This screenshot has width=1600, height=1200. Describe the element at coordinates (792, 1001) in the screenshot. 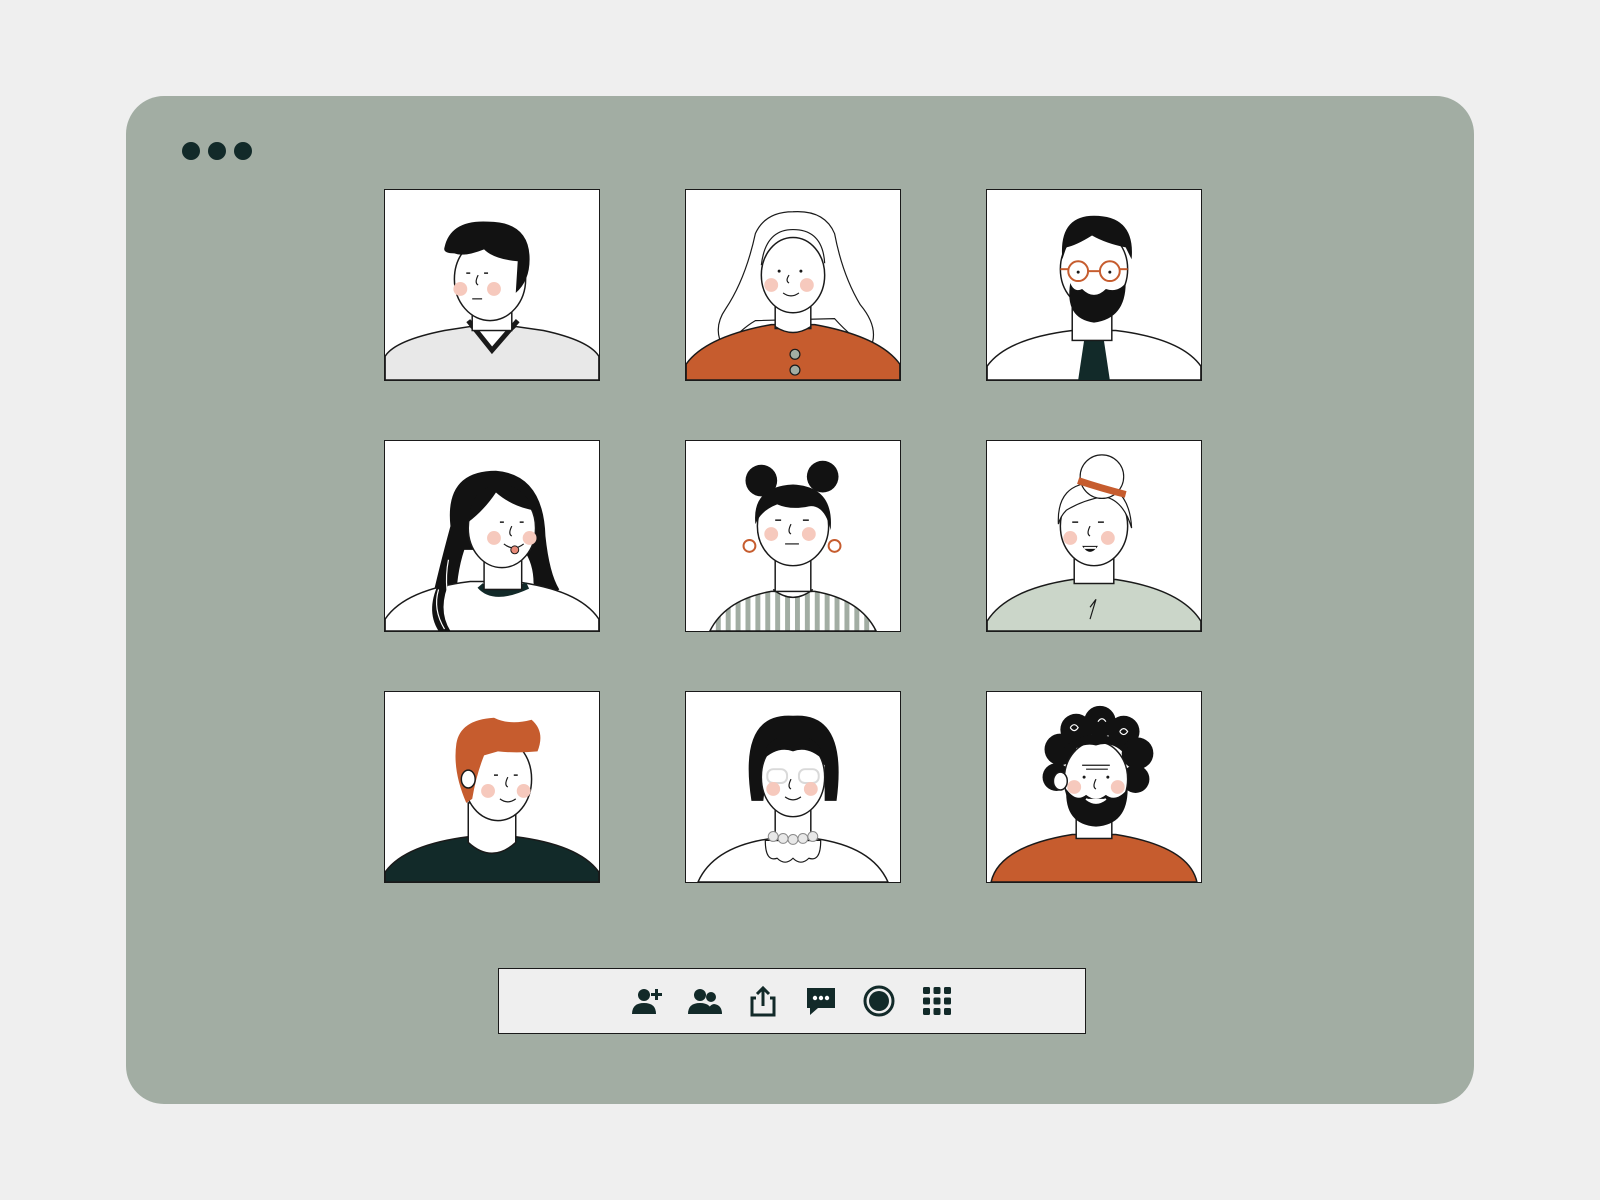

I see `meeting-toolbar` at that location.